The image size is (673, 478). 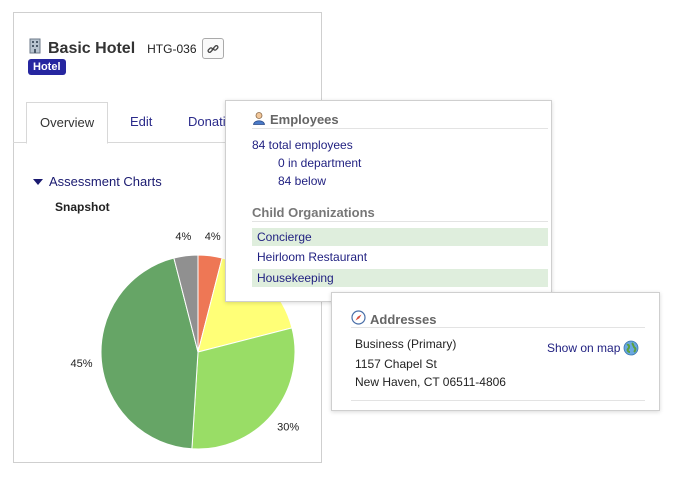 What do you see at coordinates (295, 119) in the screenshot?
I see `employees-title: Employees` at bounding box center [295, 119].